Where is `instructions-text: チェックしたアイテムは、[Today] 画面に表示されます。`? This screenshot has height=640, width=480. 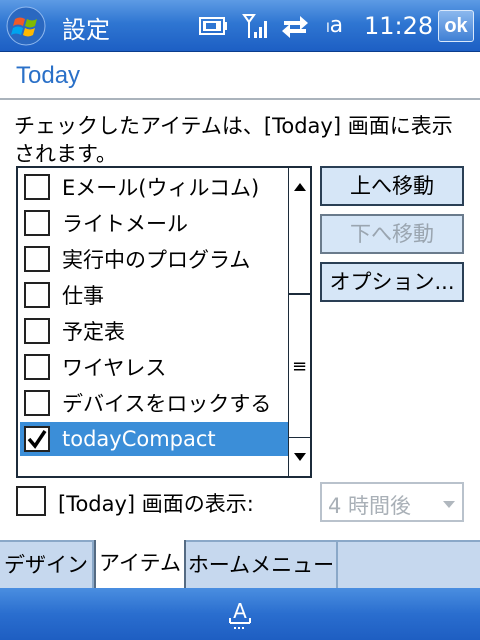
instructions-text: チェックしたアイテムは、[Today] 画面に表示されます。 is located at coordinates (233, 140).